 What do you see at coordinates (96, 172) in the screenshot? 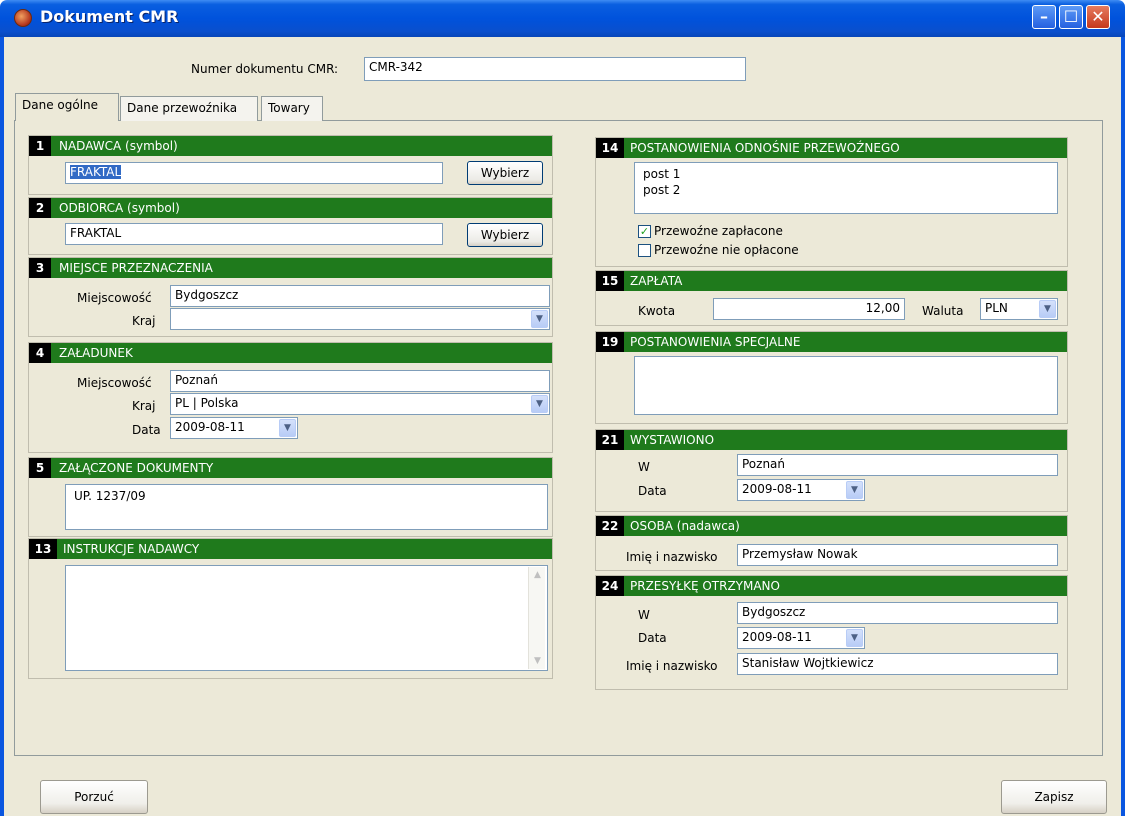
I see `sender-symbol-value: FRAKTAL` at bounding box center [96, 172].